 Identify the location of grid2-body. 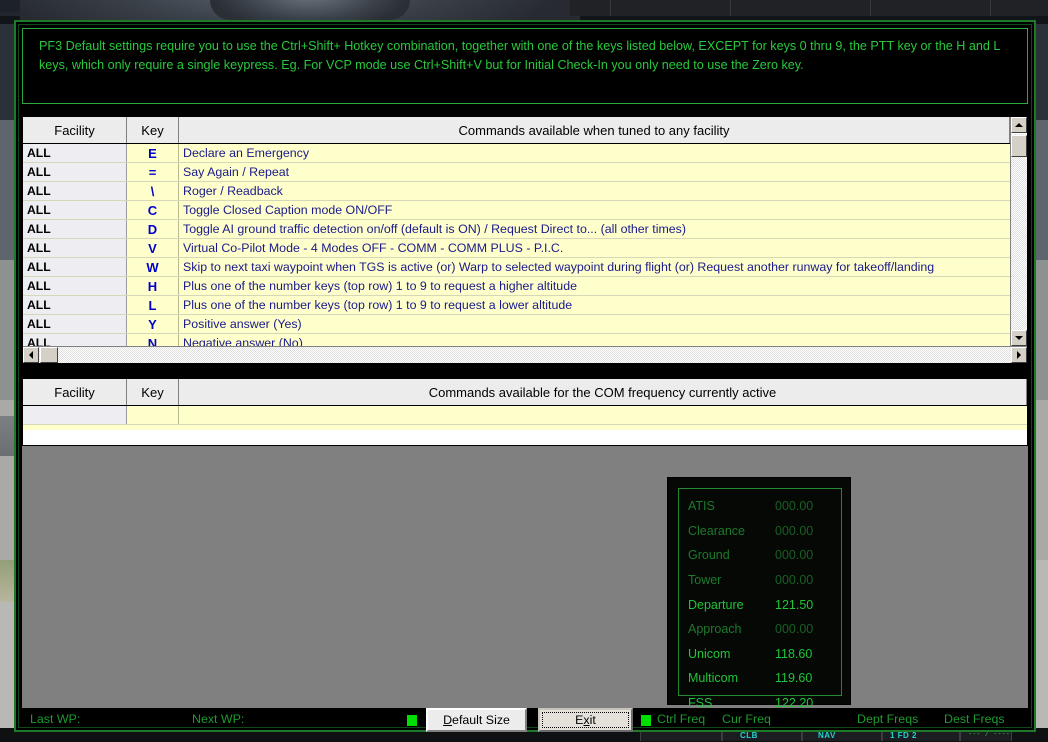
(525, 418).